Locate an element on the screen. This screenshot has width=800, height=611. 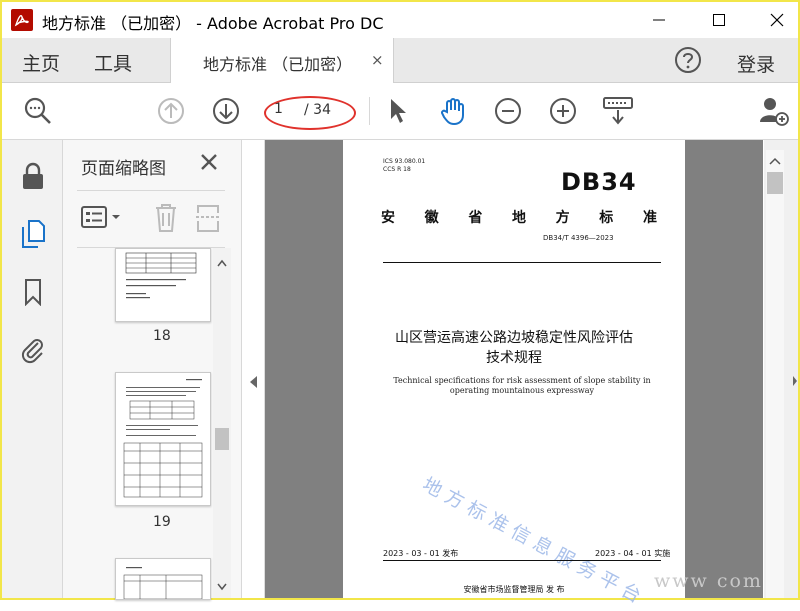
thumbnail-label: 18 is located at coordinates (162, 336).